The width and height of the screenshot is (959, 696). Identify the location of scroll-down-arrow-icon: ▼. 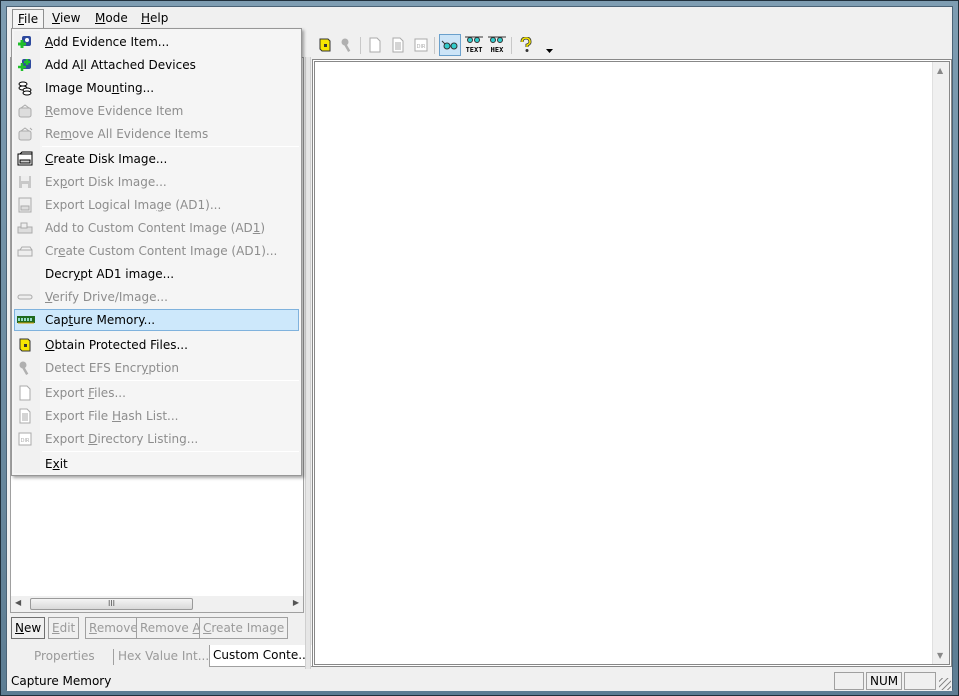
(940, 655).